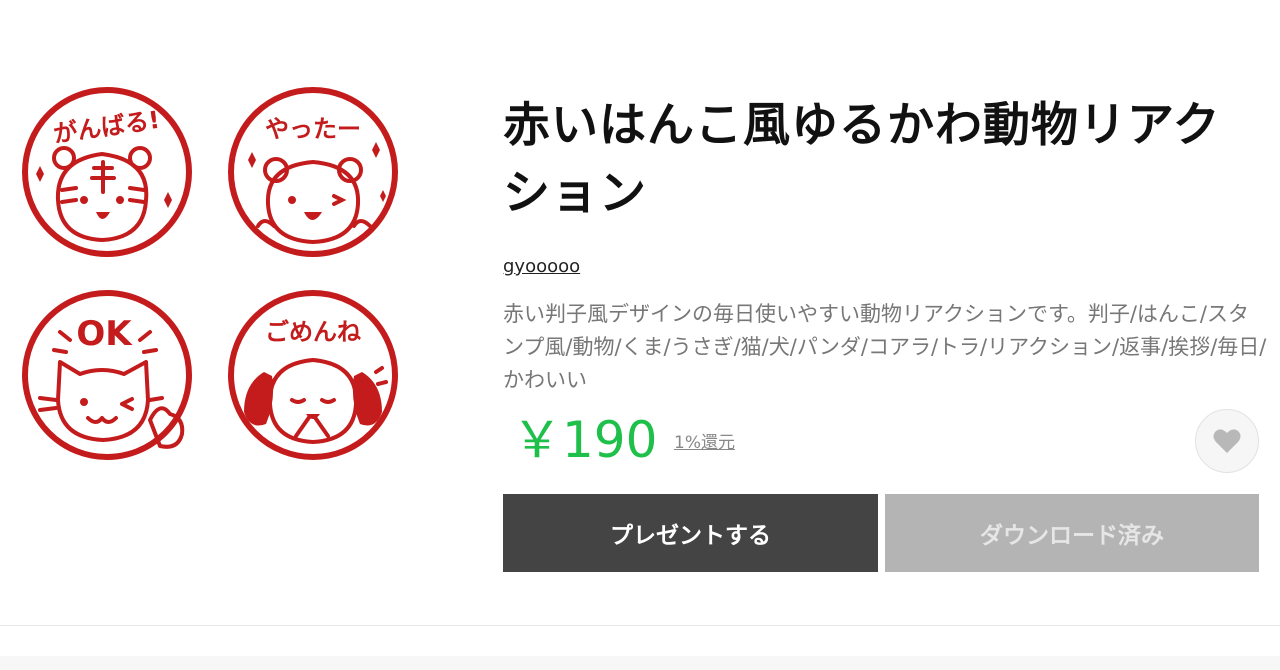 This screenshot has width=1280, height=670. Describe the element at coordinates (1072, 533) in the screenshot. I see `download-button: ダウンロード済み` at that location.